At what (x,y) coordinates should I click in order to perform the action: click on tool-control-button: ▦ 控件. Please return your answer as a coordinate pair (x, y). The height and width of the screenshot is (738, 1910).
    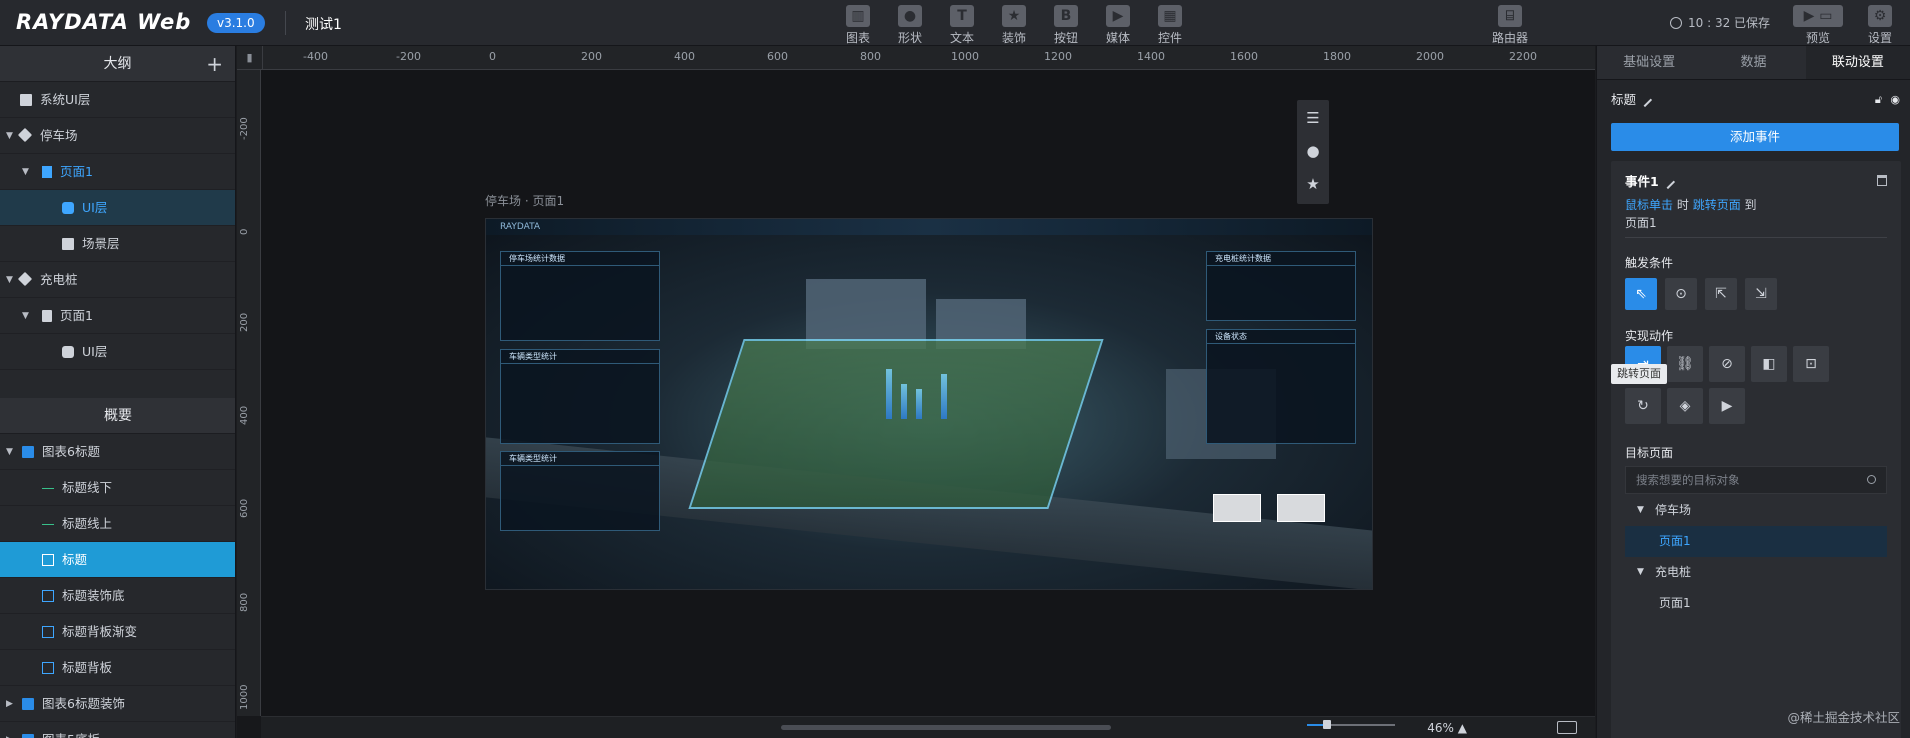
    Looking at the image, I should click on (1170, 25).